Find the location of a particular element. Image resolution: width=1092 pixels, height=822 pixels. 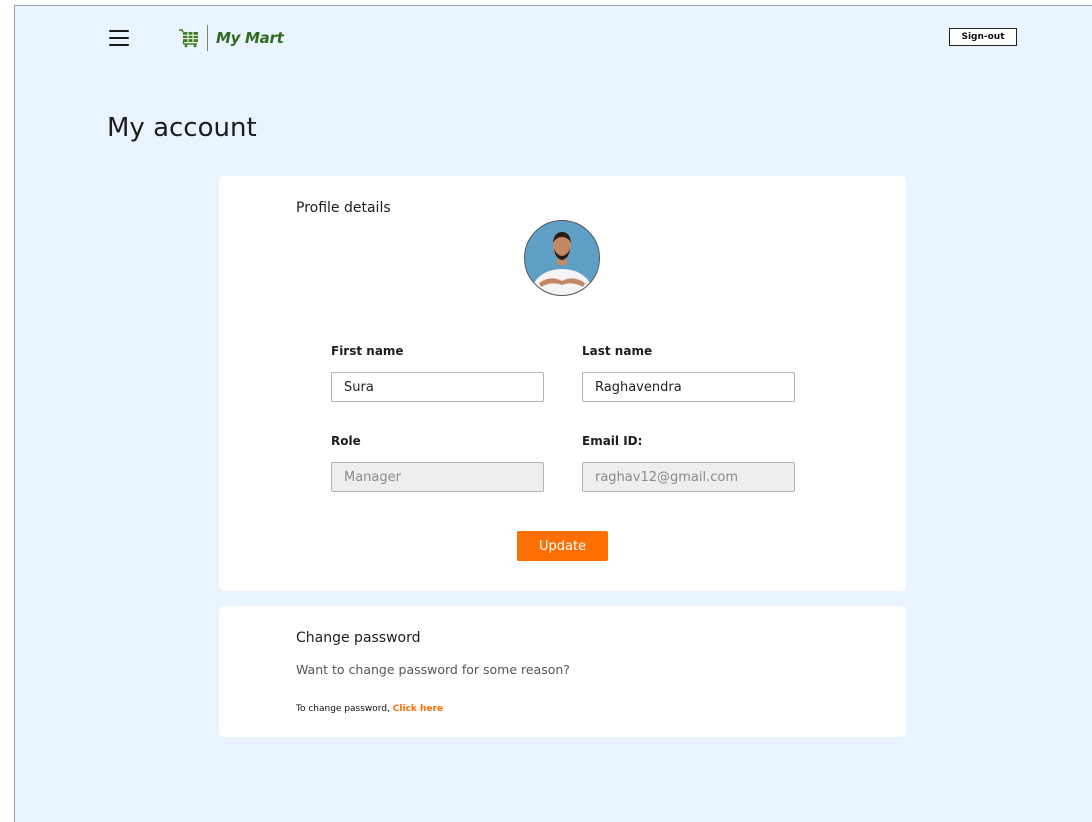

email-label: Email ID: is located at coordinates (612, 441).